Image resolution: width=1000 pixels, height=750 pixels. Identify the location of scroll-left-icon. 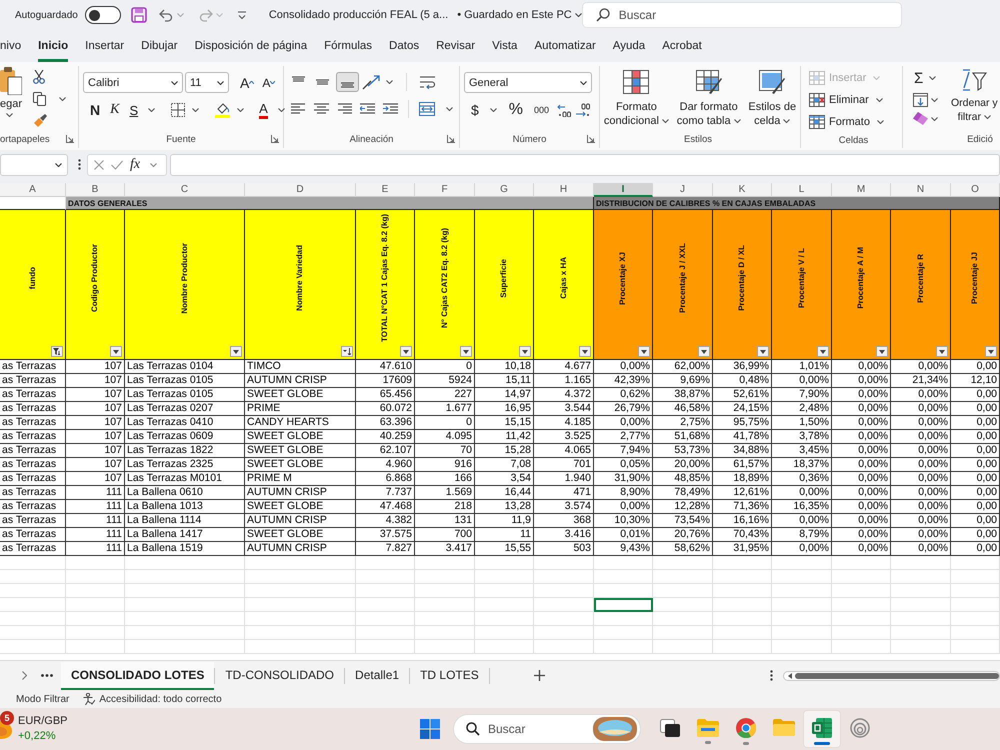
(790, 675).